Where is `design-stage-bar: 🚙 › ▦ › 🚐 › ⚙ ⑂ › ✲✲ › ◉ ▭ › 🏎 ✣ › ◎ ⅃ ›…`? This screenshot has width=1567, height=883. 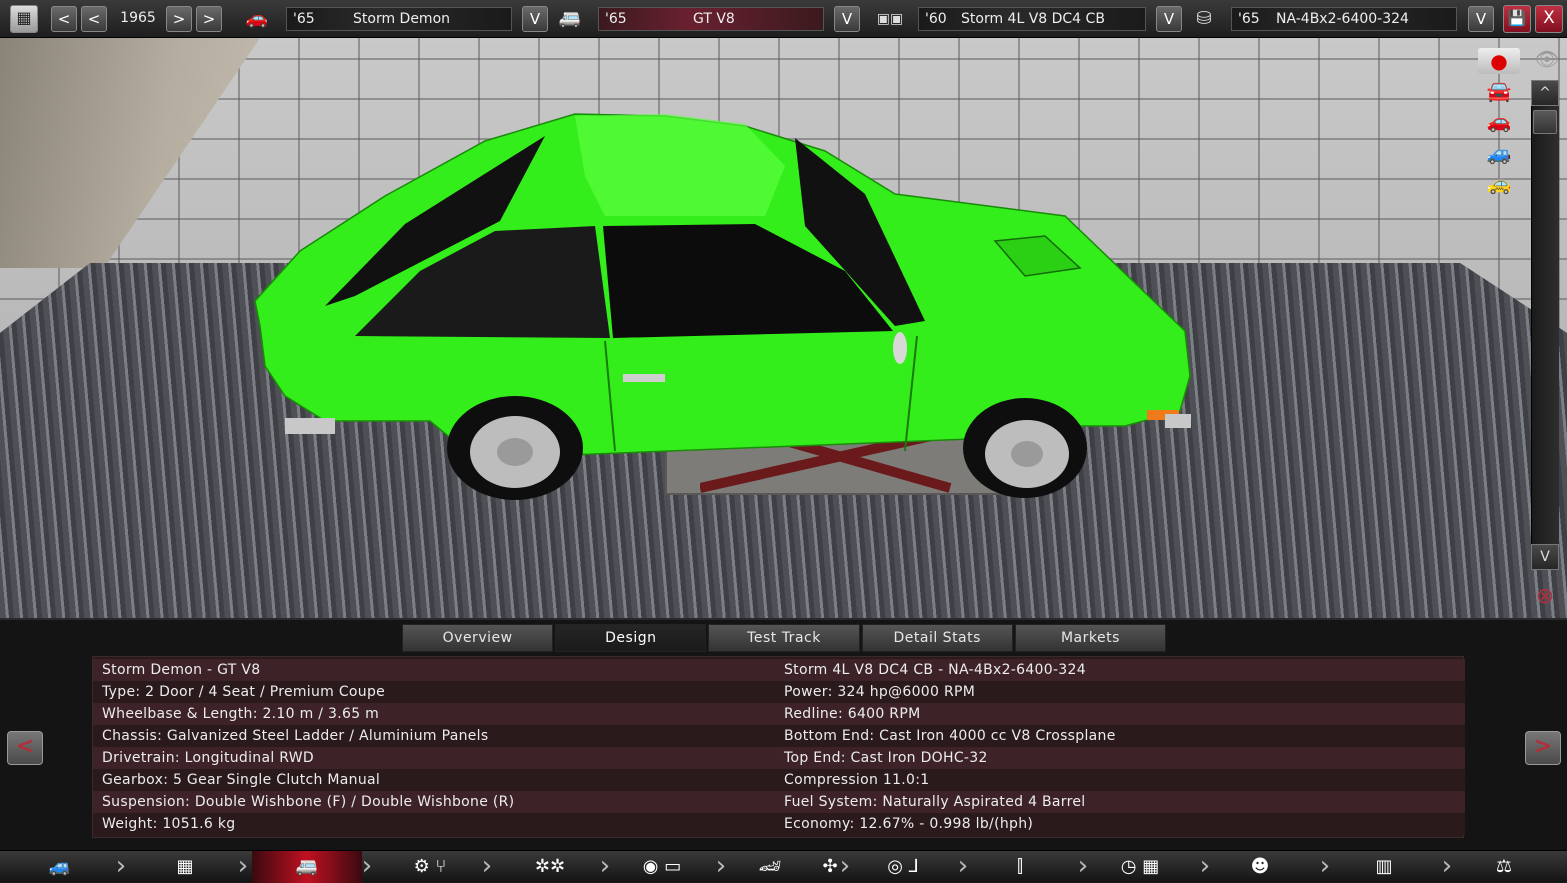 design-stage-bar: 🚙 › ▦ › 🚐 › ⚙ ⑂ › ✲✲ › ◉ ▭ › 🏎 ✣ › ◎ ⅃ ›… is located at coordinates (783, 866).